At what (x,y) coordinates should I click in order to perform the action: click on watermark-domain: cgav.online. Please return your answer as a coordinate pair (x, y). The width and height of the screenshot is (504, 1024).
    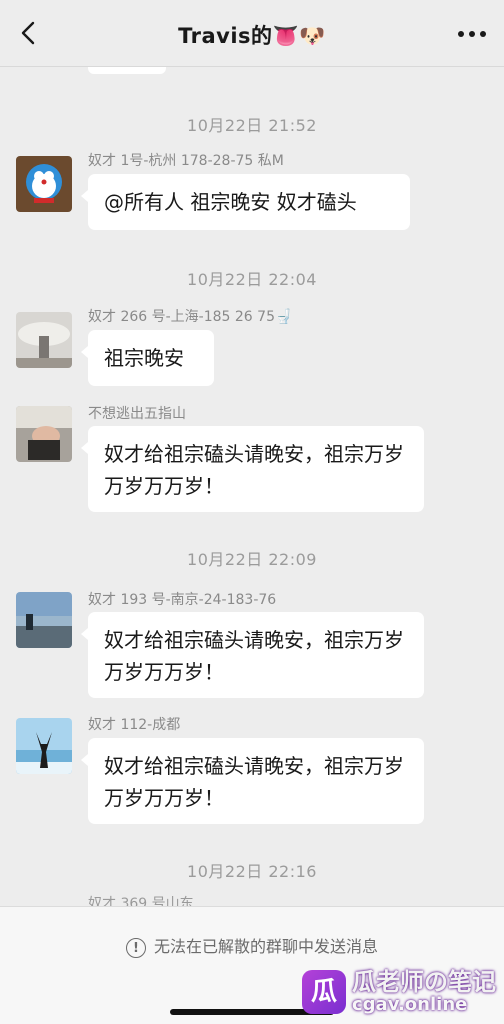
    Looking at the image, I should click on (410, 1004).